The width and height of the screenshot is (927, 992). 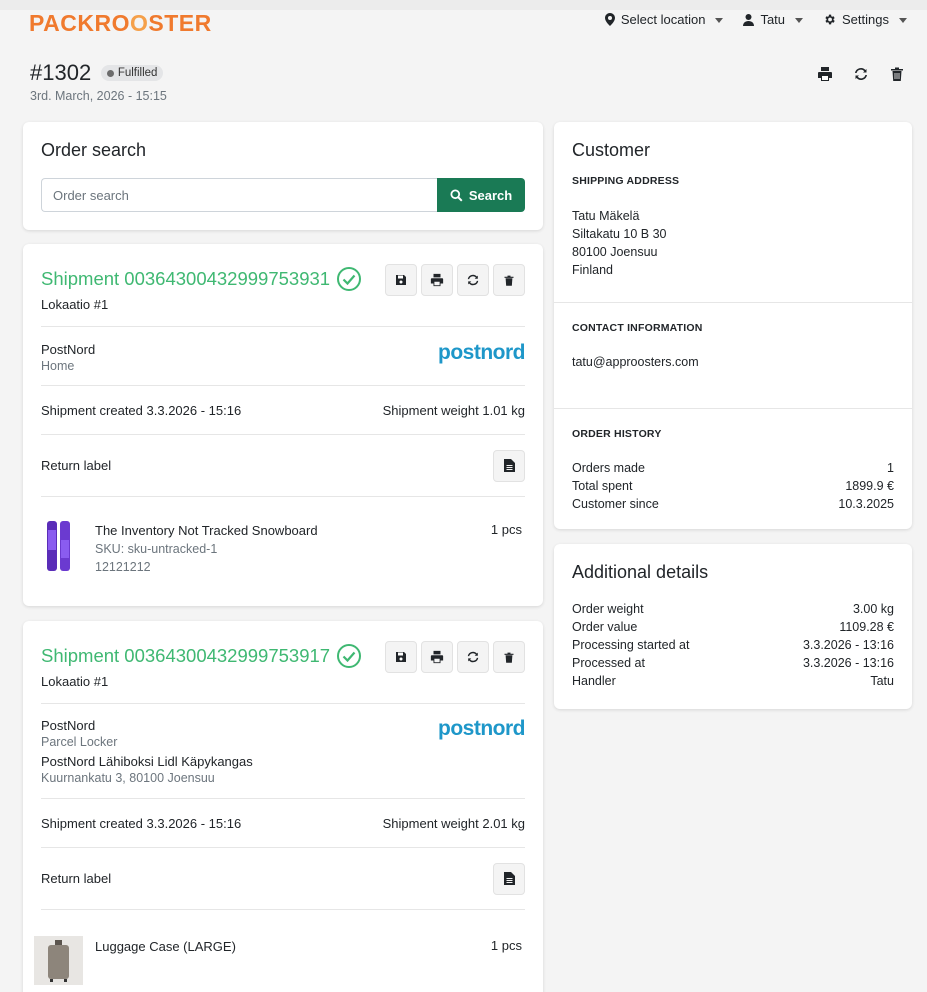 I want to click on product-name: The Inventory Not Tracked Snowboard, so click(x=206, y=530).